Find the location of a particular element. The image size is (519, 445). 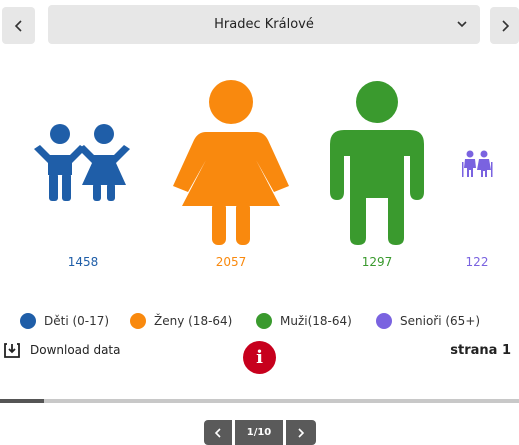

legend-item-men: Muži(18-64) is located at coordinates (304, 321).